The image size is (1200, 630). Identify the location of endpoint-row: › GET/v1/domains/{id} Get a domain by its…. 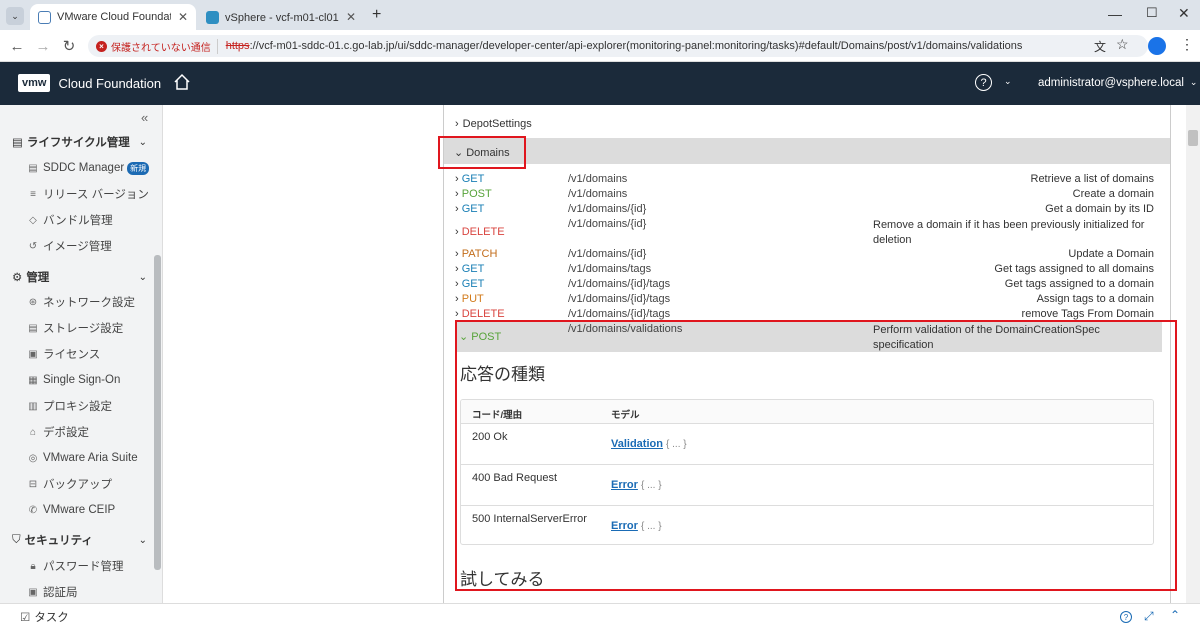
(808, 210).